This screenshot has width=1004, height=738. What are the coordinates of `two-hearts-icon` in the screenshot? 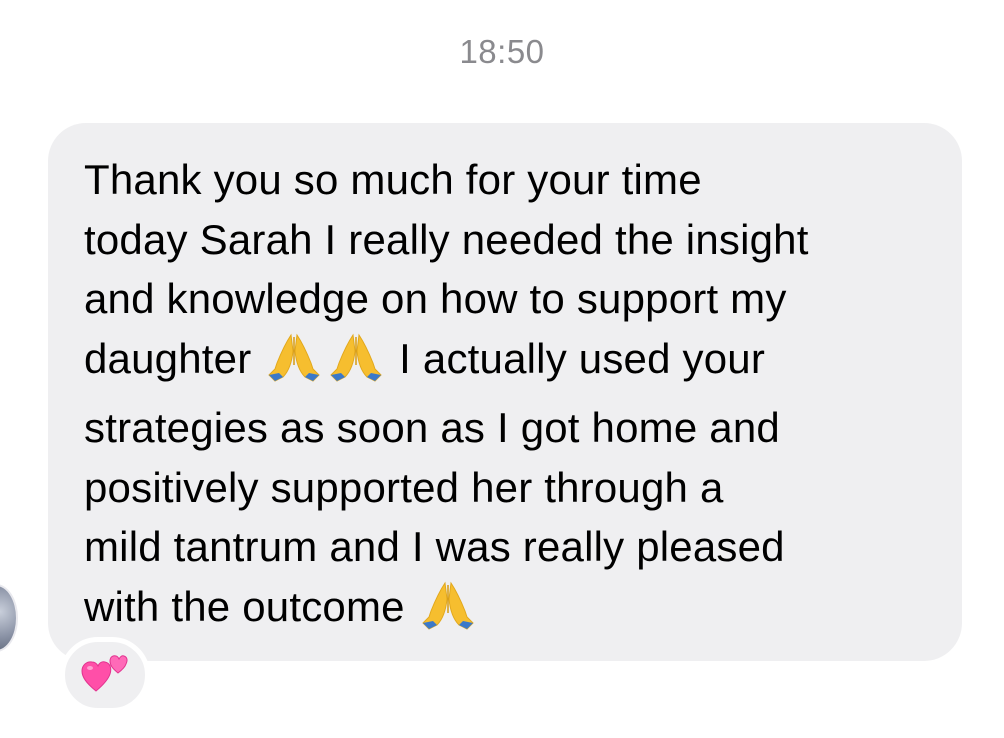 It's located at (105, 675).